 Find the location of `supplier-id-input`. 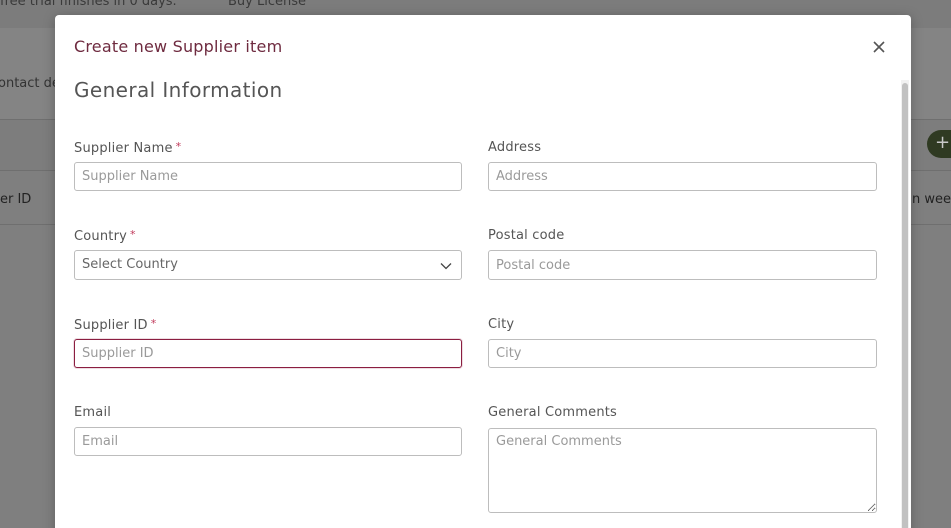

supplier-id-input is located at coordinates (268, 353).